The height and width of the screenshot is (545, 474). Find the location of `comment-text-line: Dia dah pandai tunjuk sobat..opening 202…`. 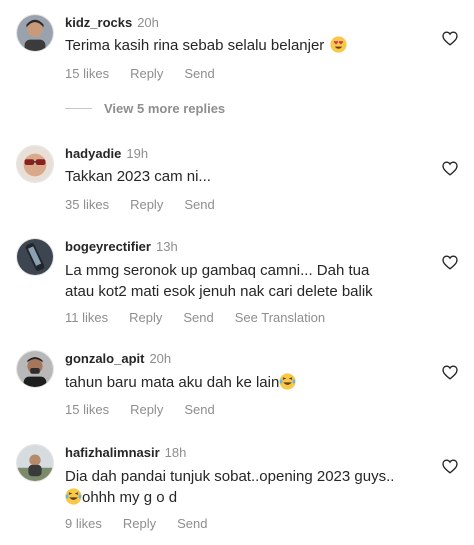

comment-text-line: Dia dah pandai tunjuk sobat..opening 202… is located at coordinates (230, 476).